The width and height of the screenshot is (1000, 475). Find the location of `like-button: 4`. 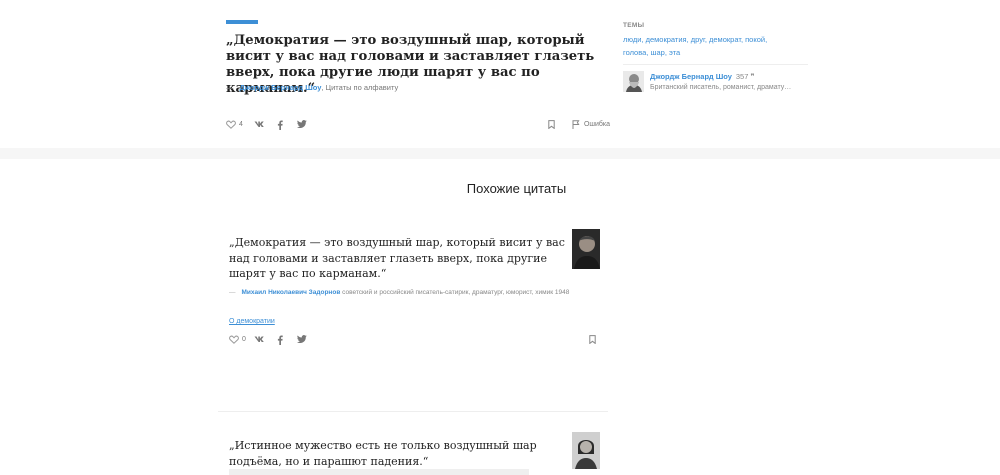

like-button: 4 is located at coordinates (234, 125).